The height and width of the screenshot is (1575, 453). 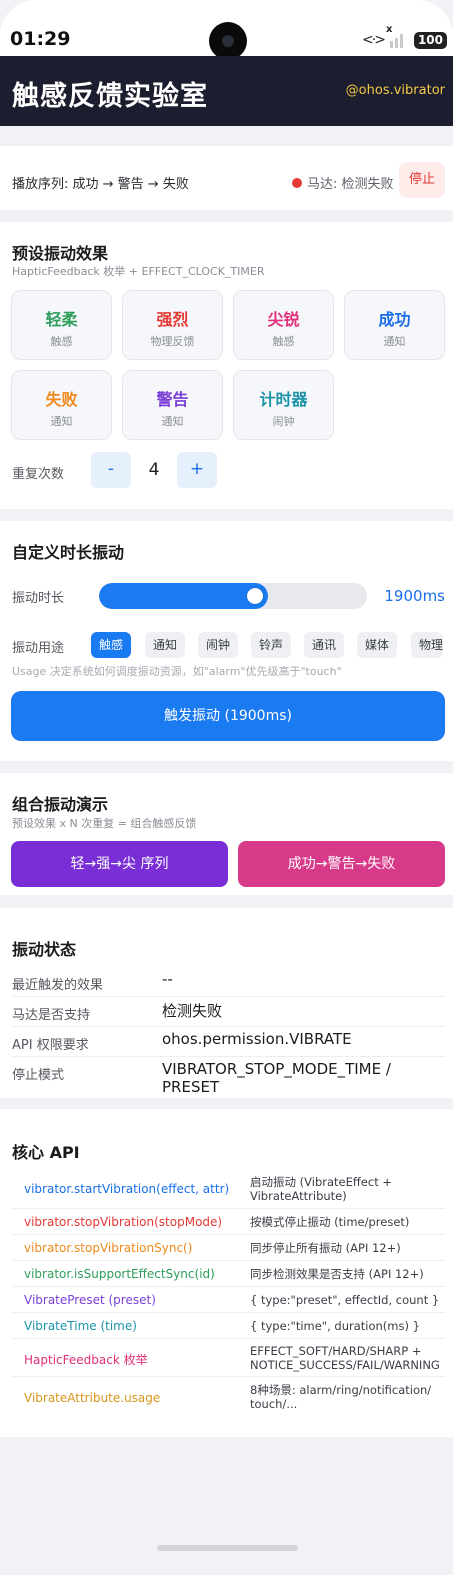 I want to click on no-signal-mark: x, so click(x=389, y=29).